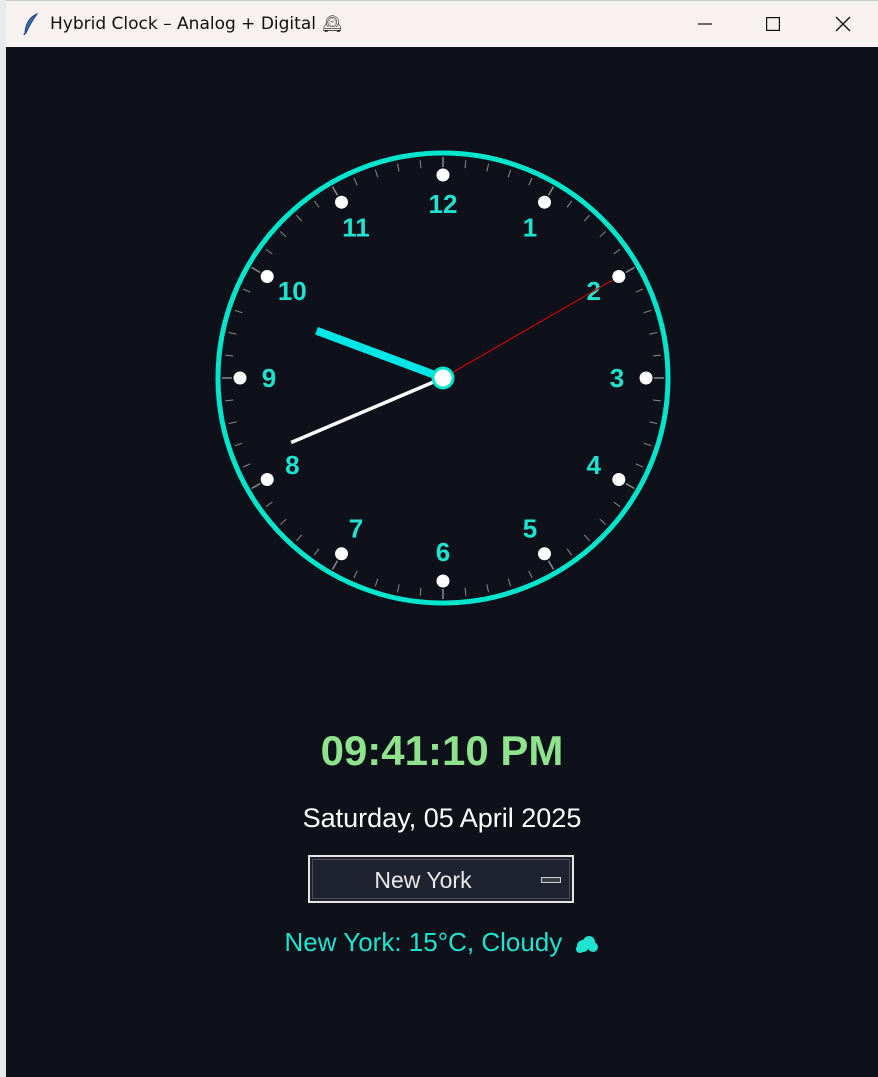  I want to click on minimize-icon, so click(705, 24).